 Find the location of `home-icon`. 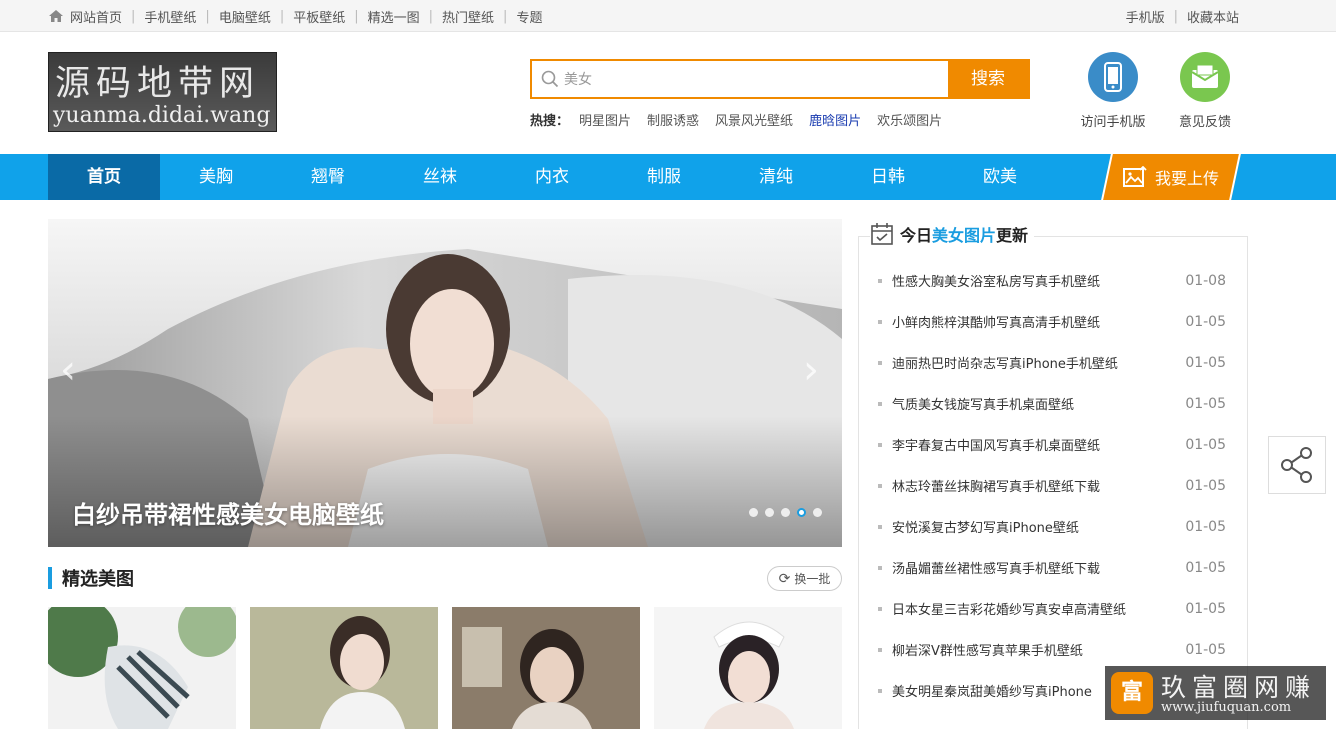

home-icon is located at coordinates (56, 16).